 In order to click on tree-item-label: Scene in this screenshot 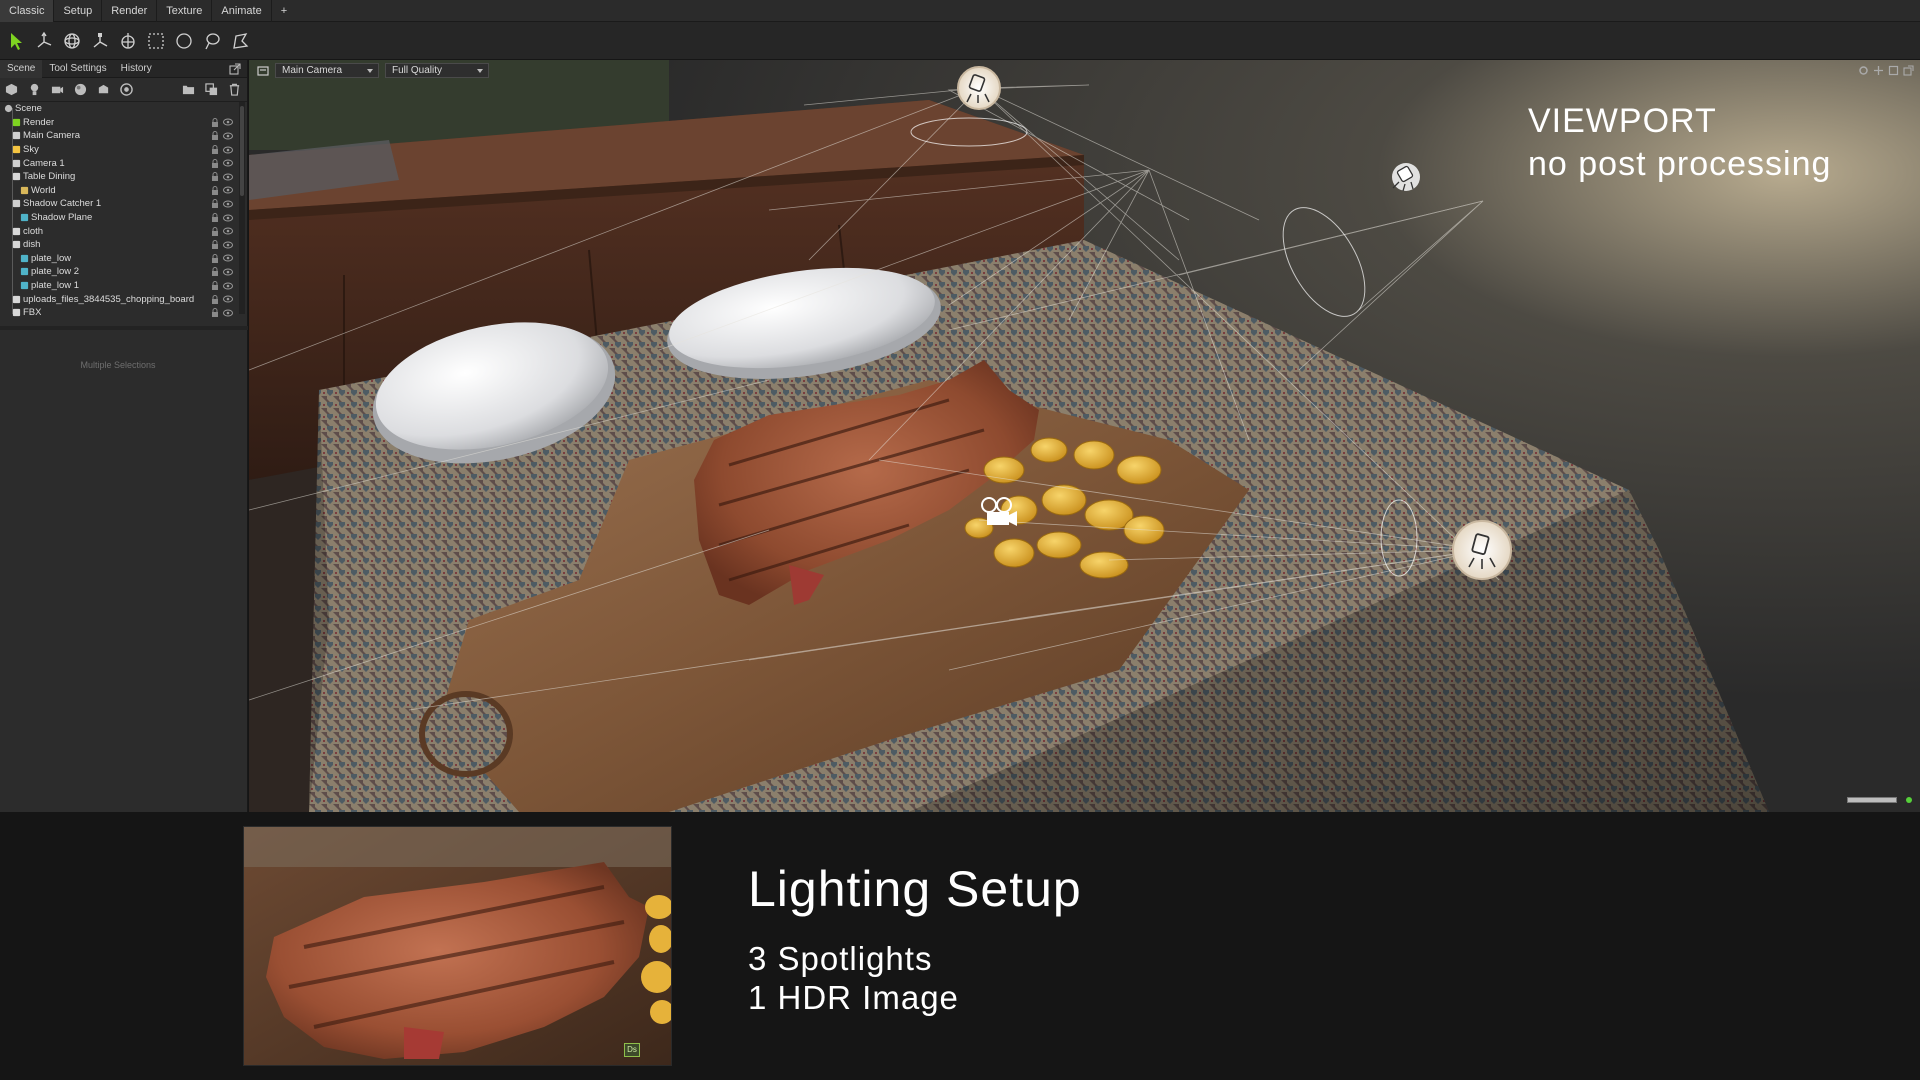, I will do `click(28, 109)`.